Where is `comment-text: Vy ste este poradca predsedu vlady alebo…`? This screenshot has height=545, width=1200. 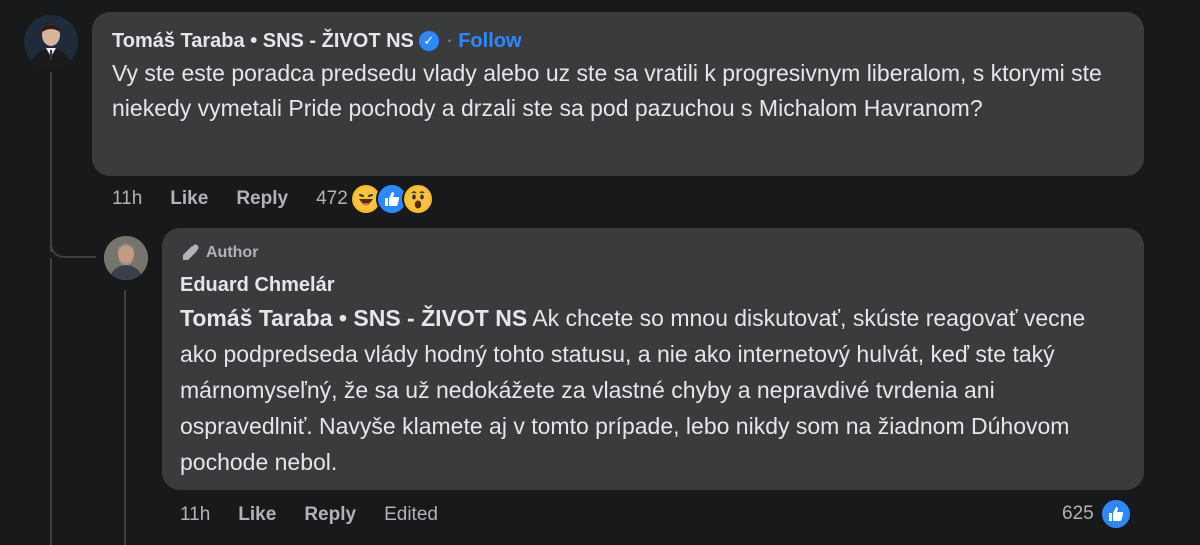 comment-text: Vy ste este poradca predsedu vlady alebo… is located at coordinates (607, 90).